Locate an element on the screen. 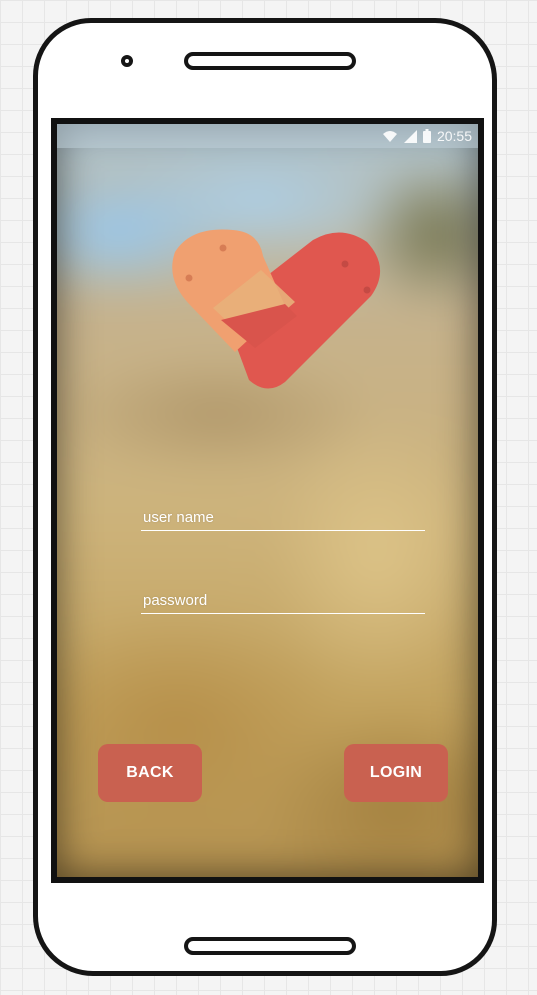 The height and width of the screenshot is (995, 537). front-camera is located at coordinates (127, 61).